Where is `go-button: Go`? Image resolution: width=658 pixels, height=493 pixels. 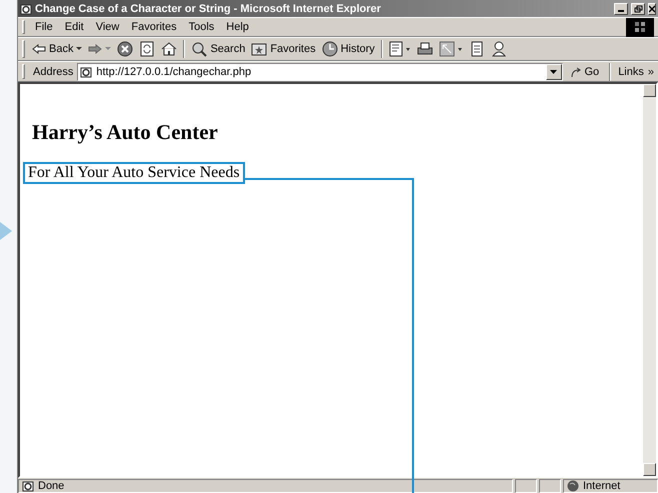
go-button: Go is located at coordinates (584, 72).